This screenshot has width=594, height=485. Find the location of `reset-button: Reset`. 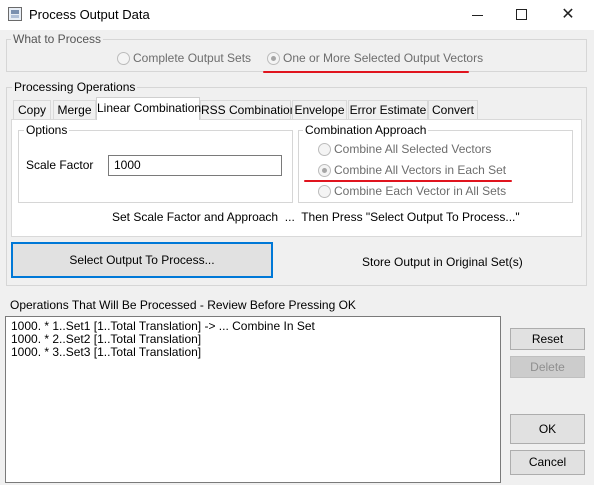

reset-button: Reset is located at coordinates (547, 339).